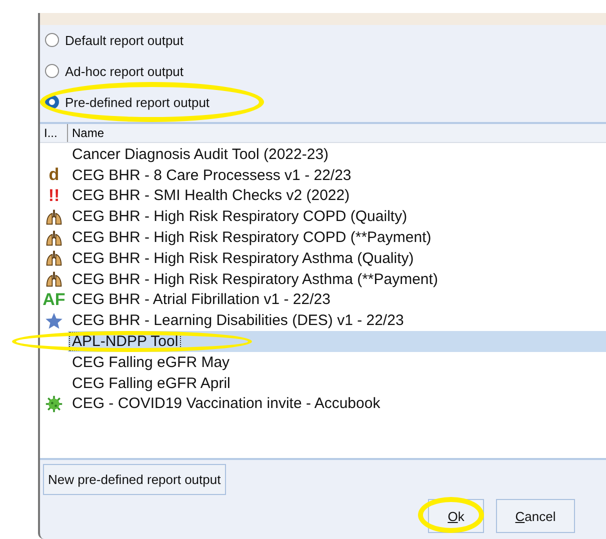 The image size is (606, 539). Describe the element at coordinates (337, 362) in the screenshot. I see `report-name: CEG Falling eGFR May` at that location.